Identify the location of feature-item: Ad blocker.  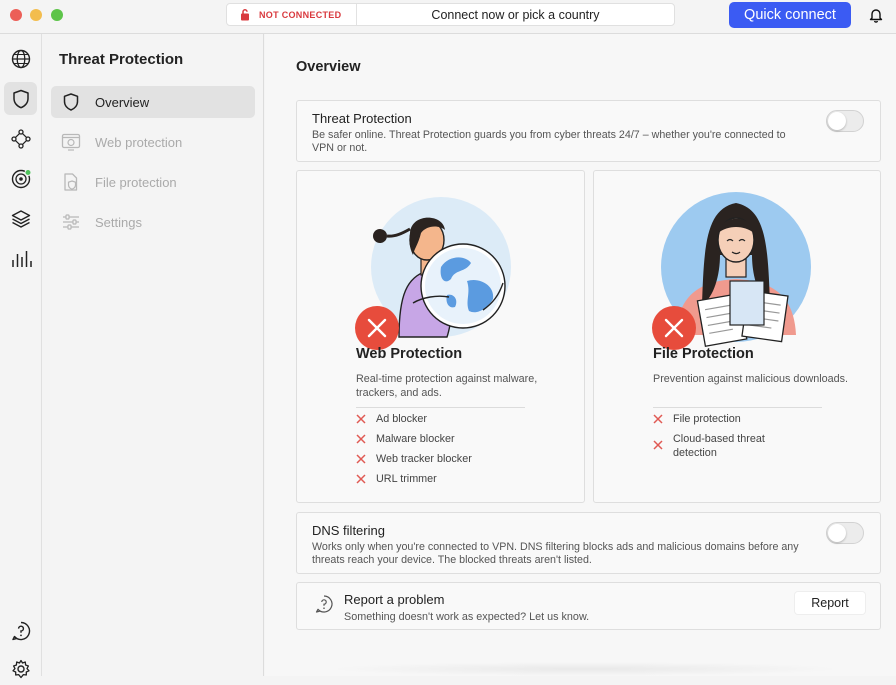
(414, 422).